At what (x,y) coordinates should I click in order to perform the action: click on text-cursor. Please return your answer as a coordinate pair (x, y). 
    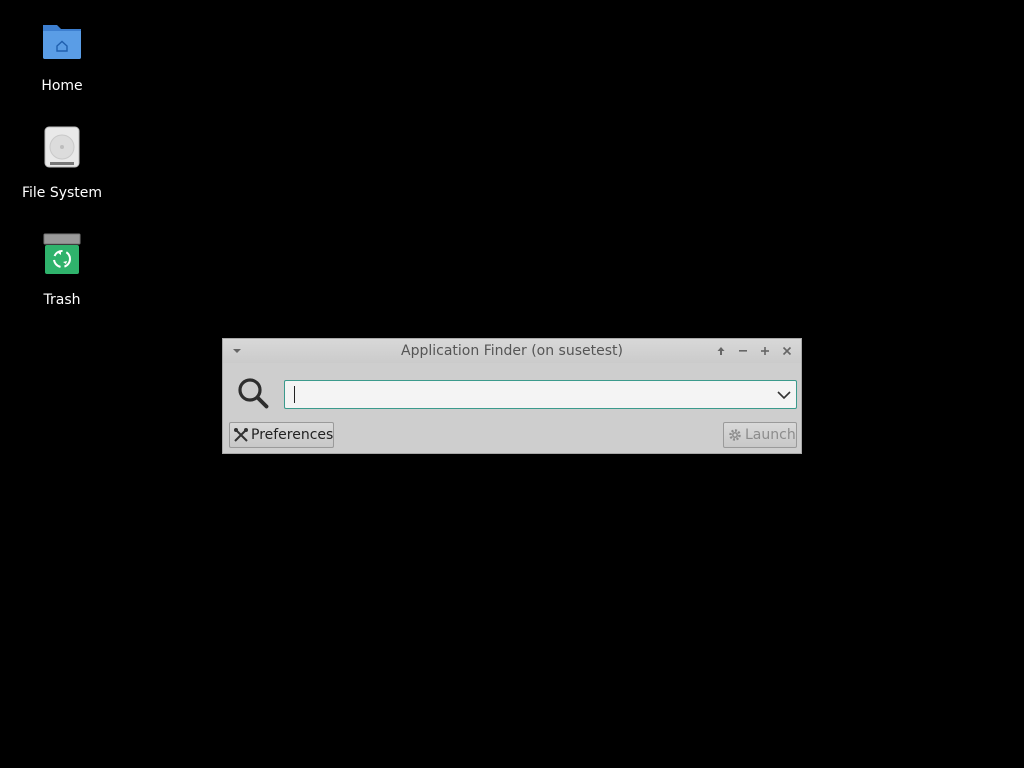
    Looking at the image, I should click on (294, 394).